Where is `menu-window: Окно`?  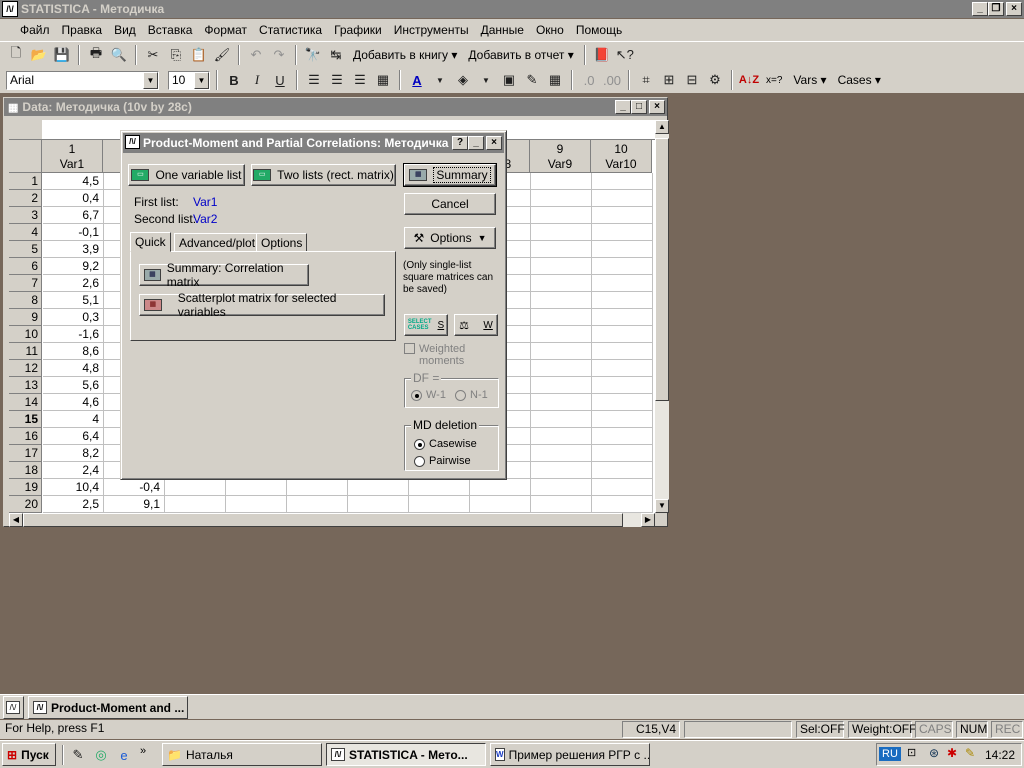
menu-window: Окно is located at coordinates (550, 30).